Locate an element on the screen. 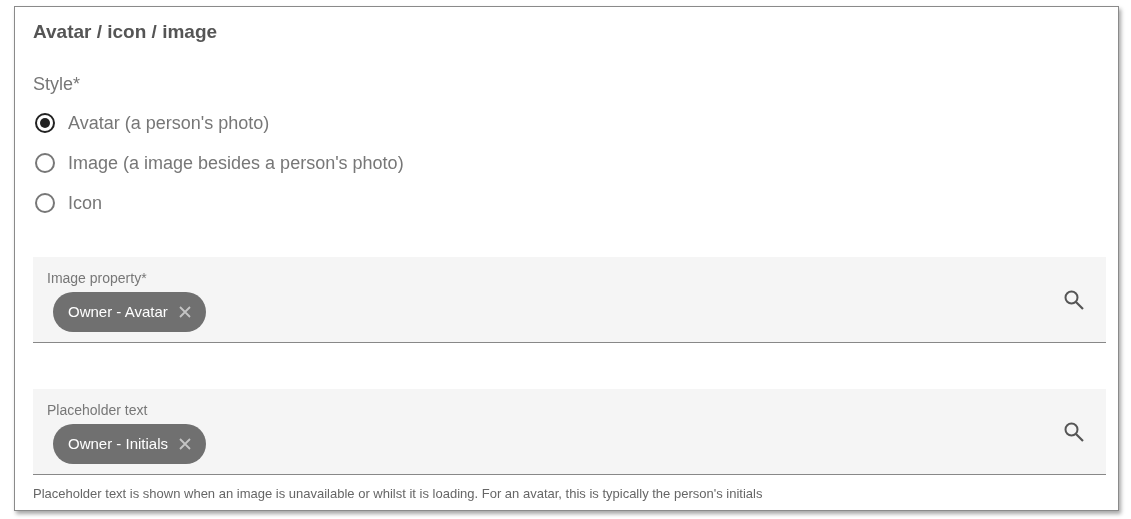 This screenshot has width=1131, height=519. section-title: Avatar / icon / image is located at coordinates (126, 32).